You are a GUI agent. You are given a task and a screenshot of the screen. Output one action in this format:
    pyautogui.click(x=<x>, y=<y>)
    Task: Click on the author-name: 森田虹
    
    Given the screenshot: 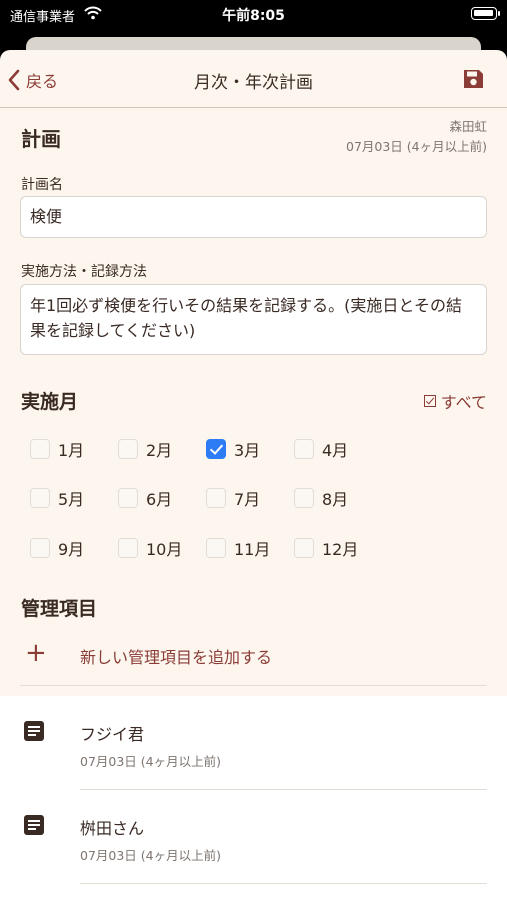 What is the action you would take?
    pyautogui.click(x=468, y=126)
    